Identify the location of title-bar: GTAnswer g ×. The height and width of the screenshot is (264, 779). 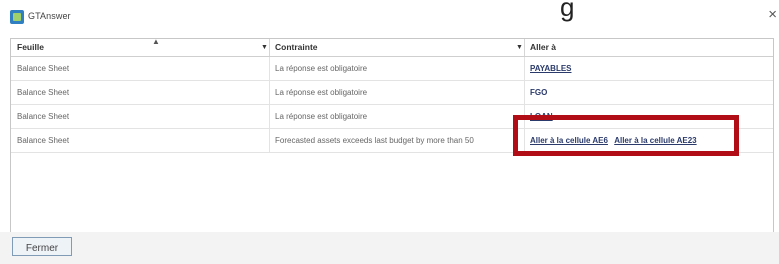
(389, 17).